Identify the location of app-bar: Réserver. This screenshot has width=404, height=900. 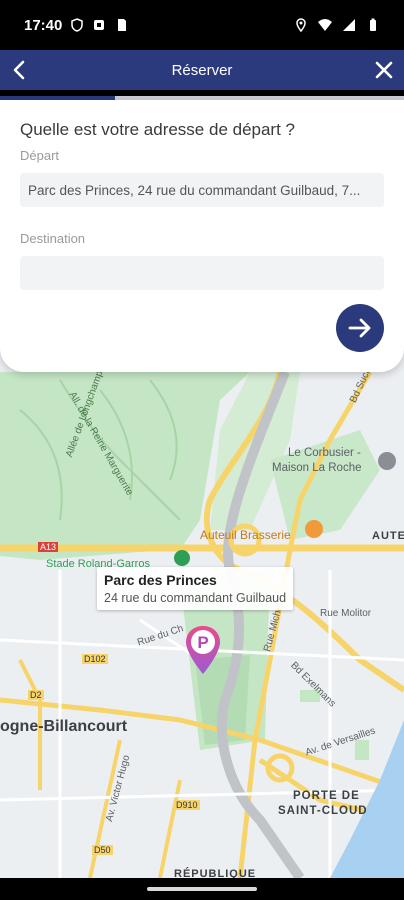
(202, 70).